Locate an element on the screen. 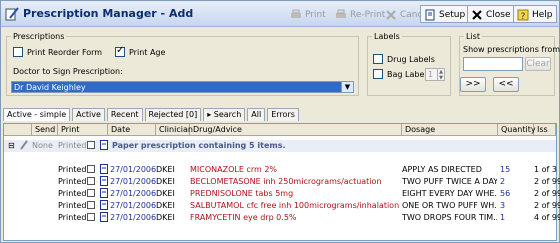 This screenshot has width=560, height=243. tab-recent: Recent is located at coordinates (124, 114).